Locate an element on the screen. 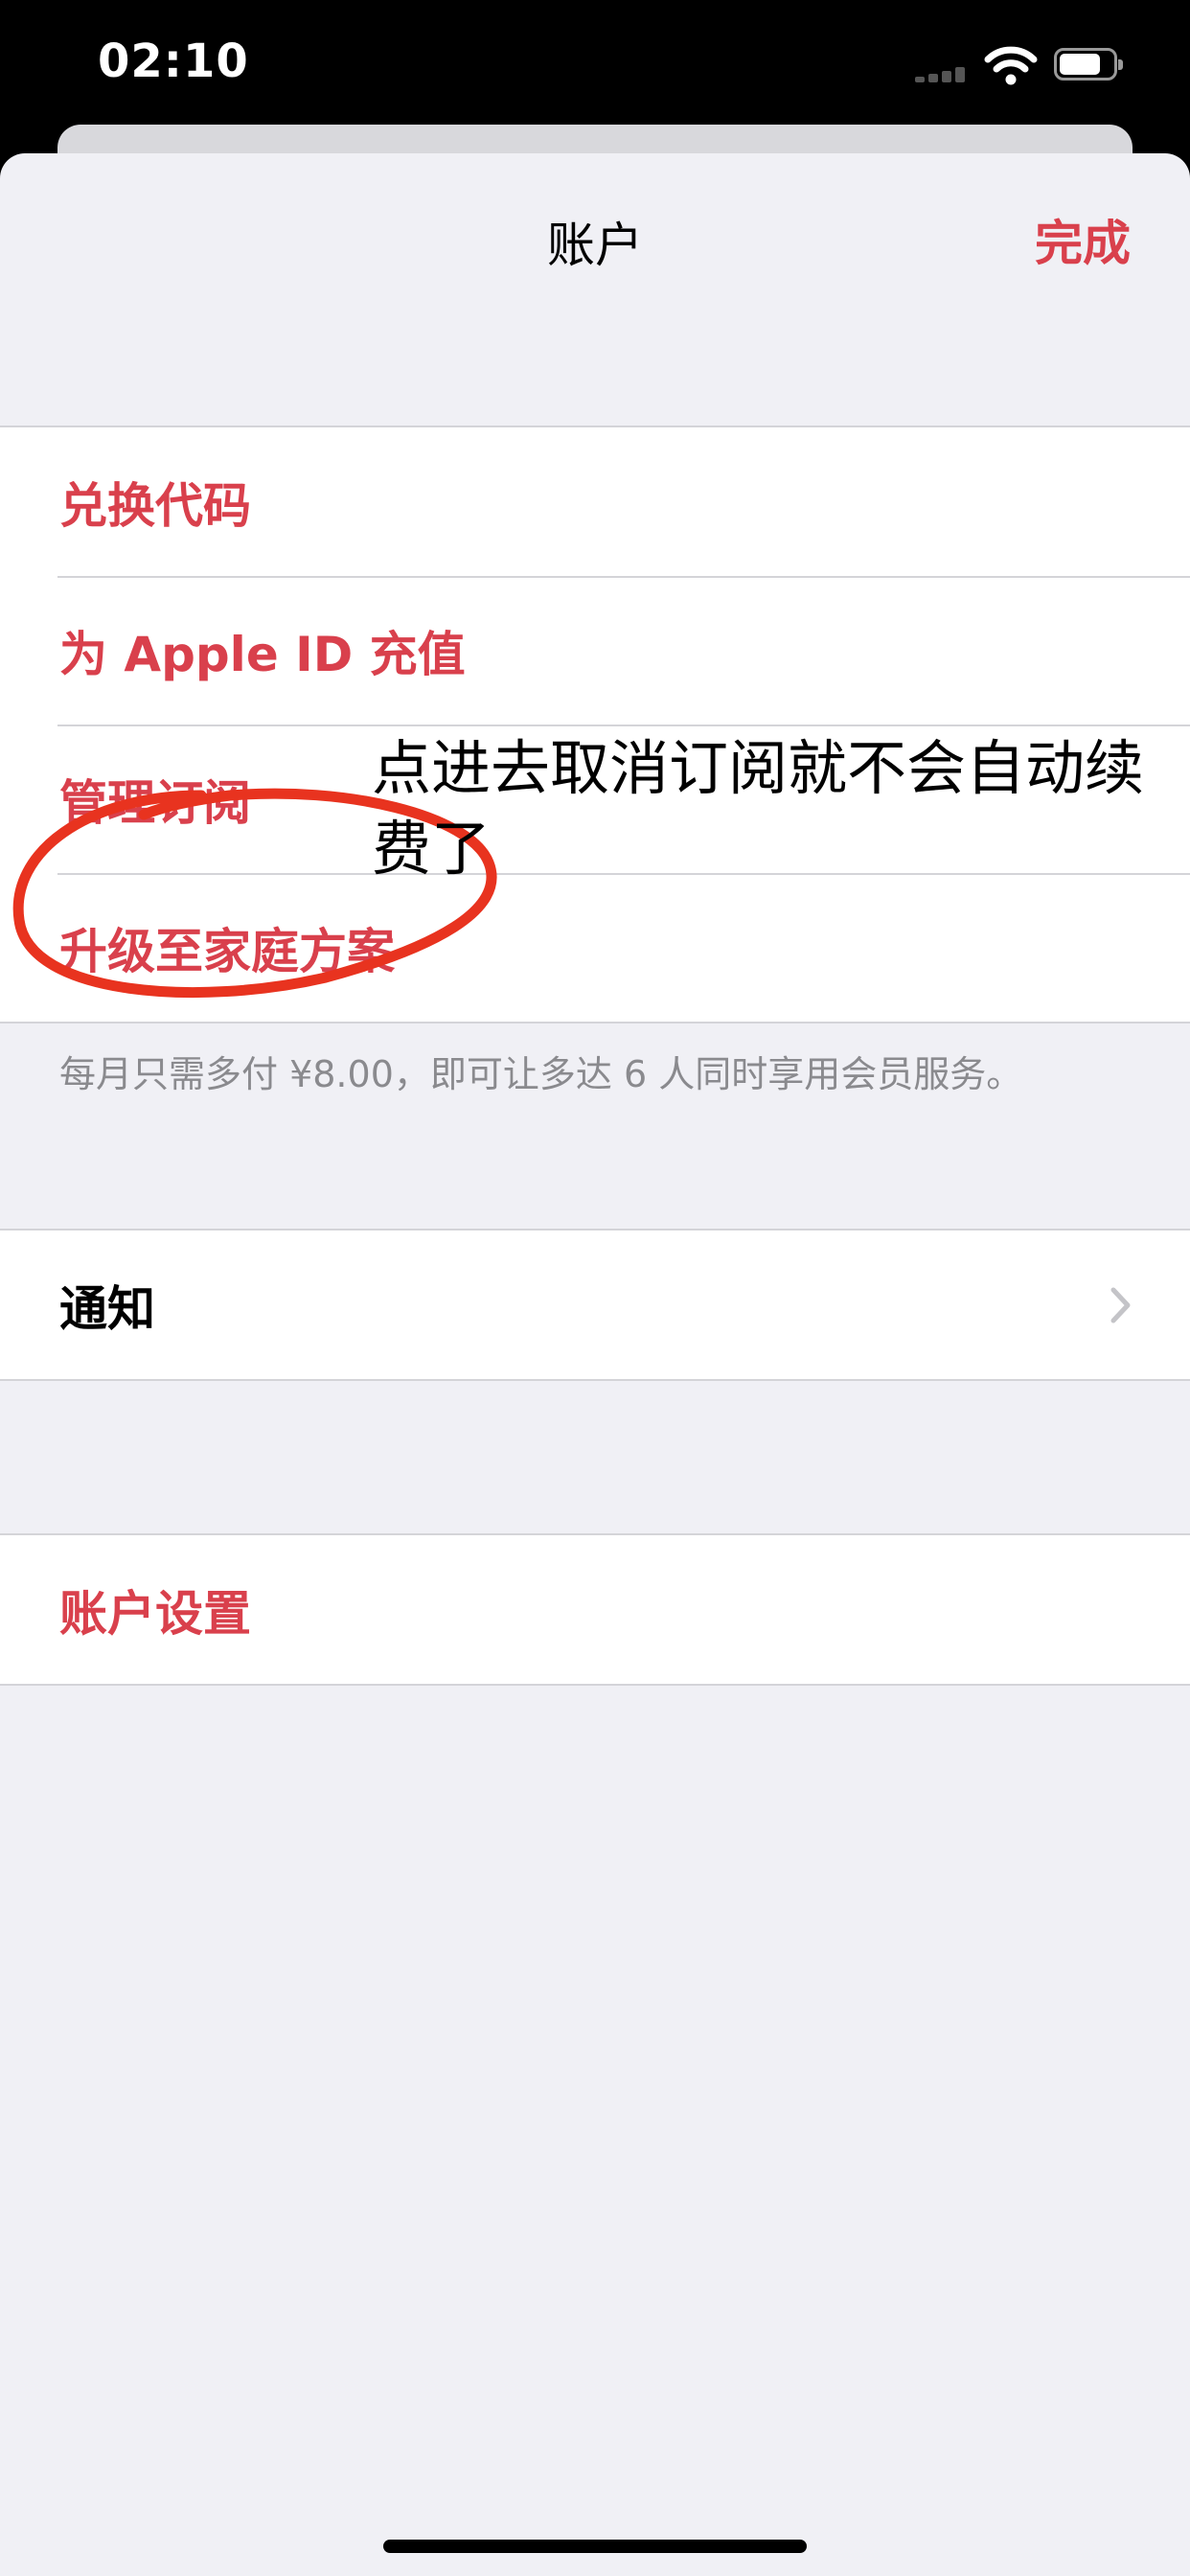  add-funds-row: 为 Apple ID 充值 is located at coordinates (595, 650).